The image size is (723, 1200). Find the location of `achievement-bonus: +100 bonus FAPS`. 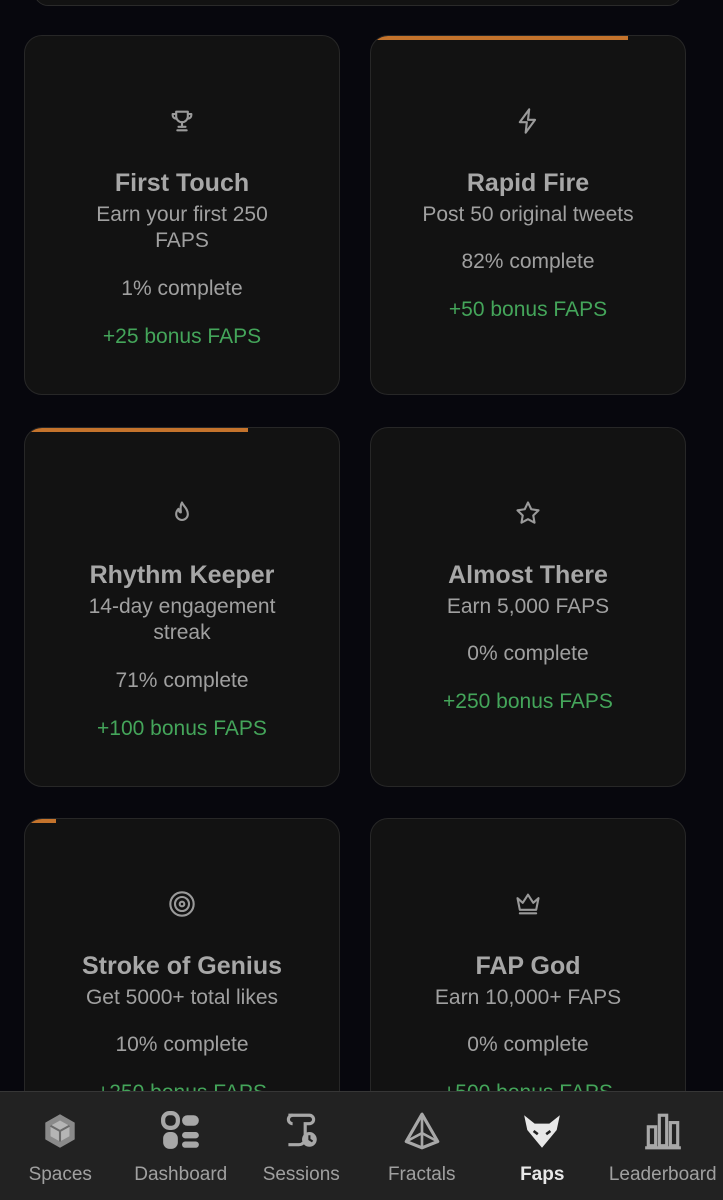

achievement-bonus: +100 bonus FAPS is located at coordinates (182, 728).